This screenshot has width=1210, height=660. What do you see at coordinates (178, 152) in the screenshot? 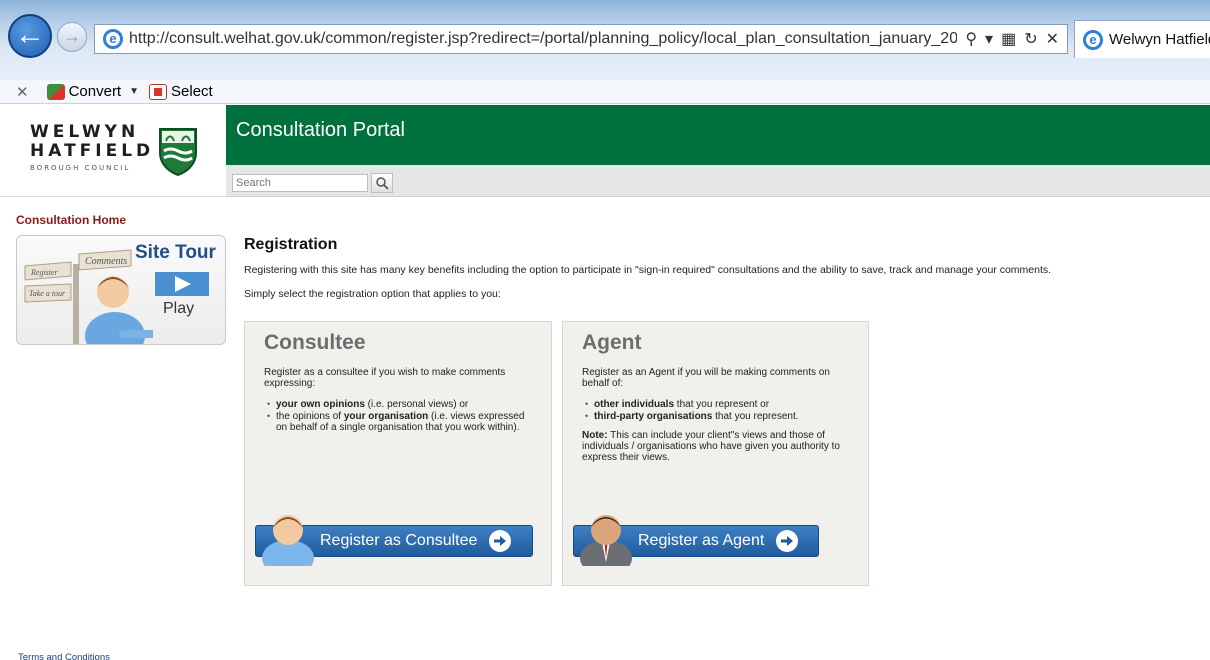
I see `shield-icon` at bounding box center [178, 152].